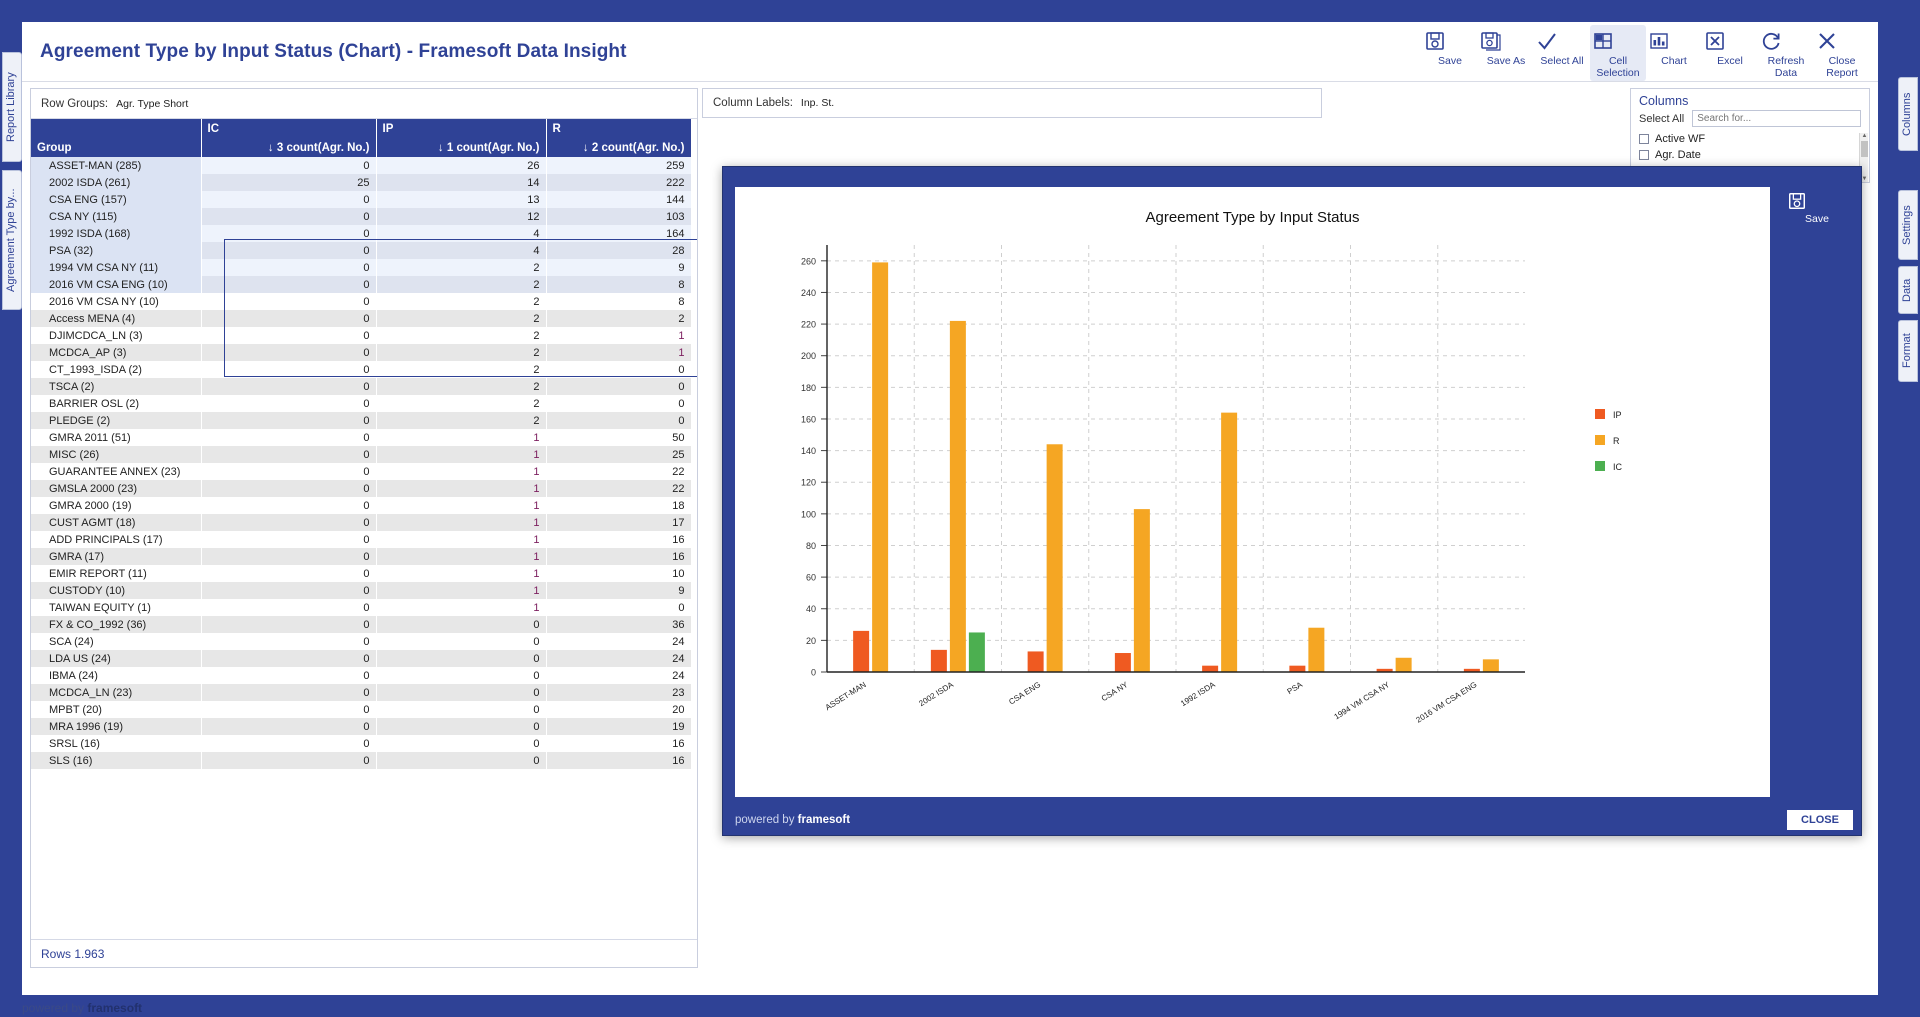 This screenshot has height=1017, width=1920. Describe the element at coordinates (361, 590) in the screenshot. I see `table-row: CUSTODY (10) 0 1 9` at that location.